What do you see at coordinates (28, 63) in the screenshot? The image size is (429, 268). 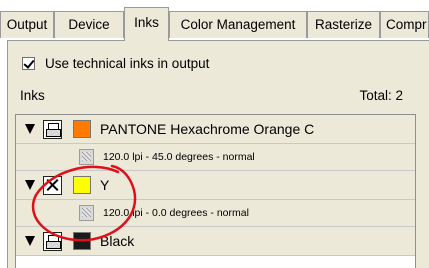 I see `use-technical-inks-checkbox` at bounding box center [28, 63].